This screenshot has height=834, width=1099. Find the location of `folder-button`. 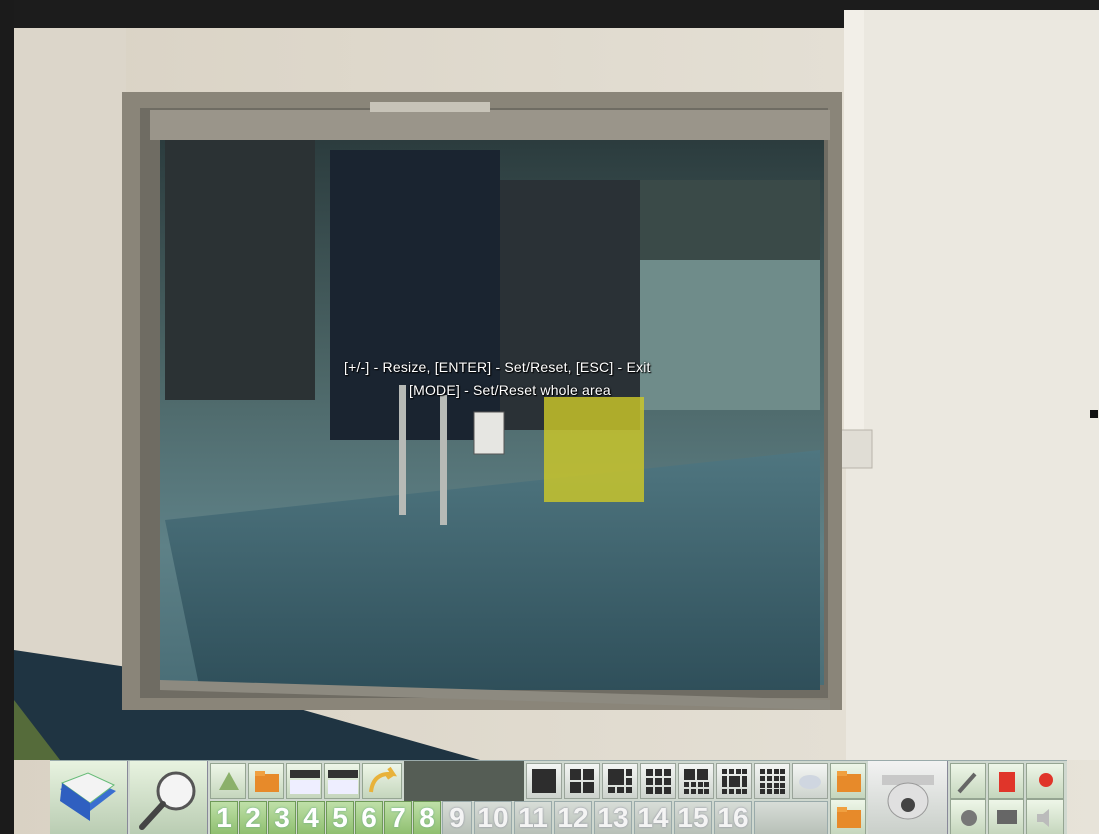

folder-button is located at coordinates (266, 781).